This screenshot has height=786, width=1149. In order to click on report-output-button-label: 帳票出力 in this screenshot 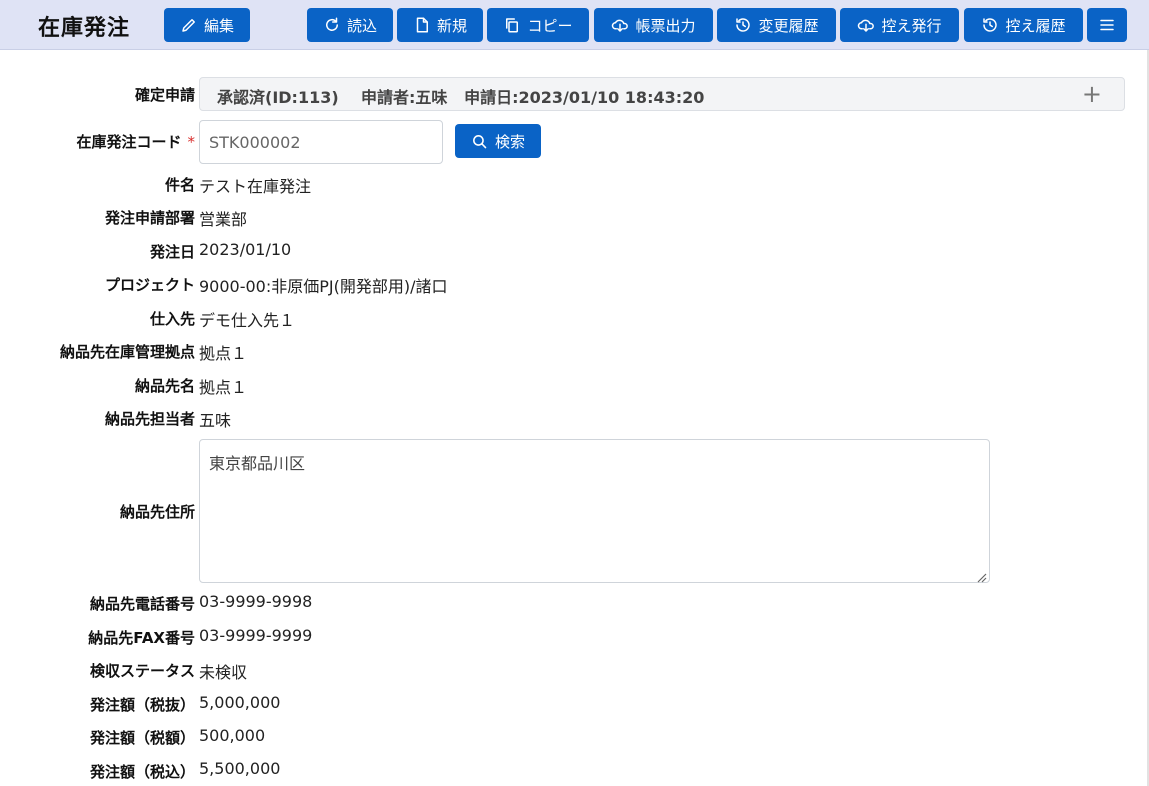, I will do `click(665, 25)`.